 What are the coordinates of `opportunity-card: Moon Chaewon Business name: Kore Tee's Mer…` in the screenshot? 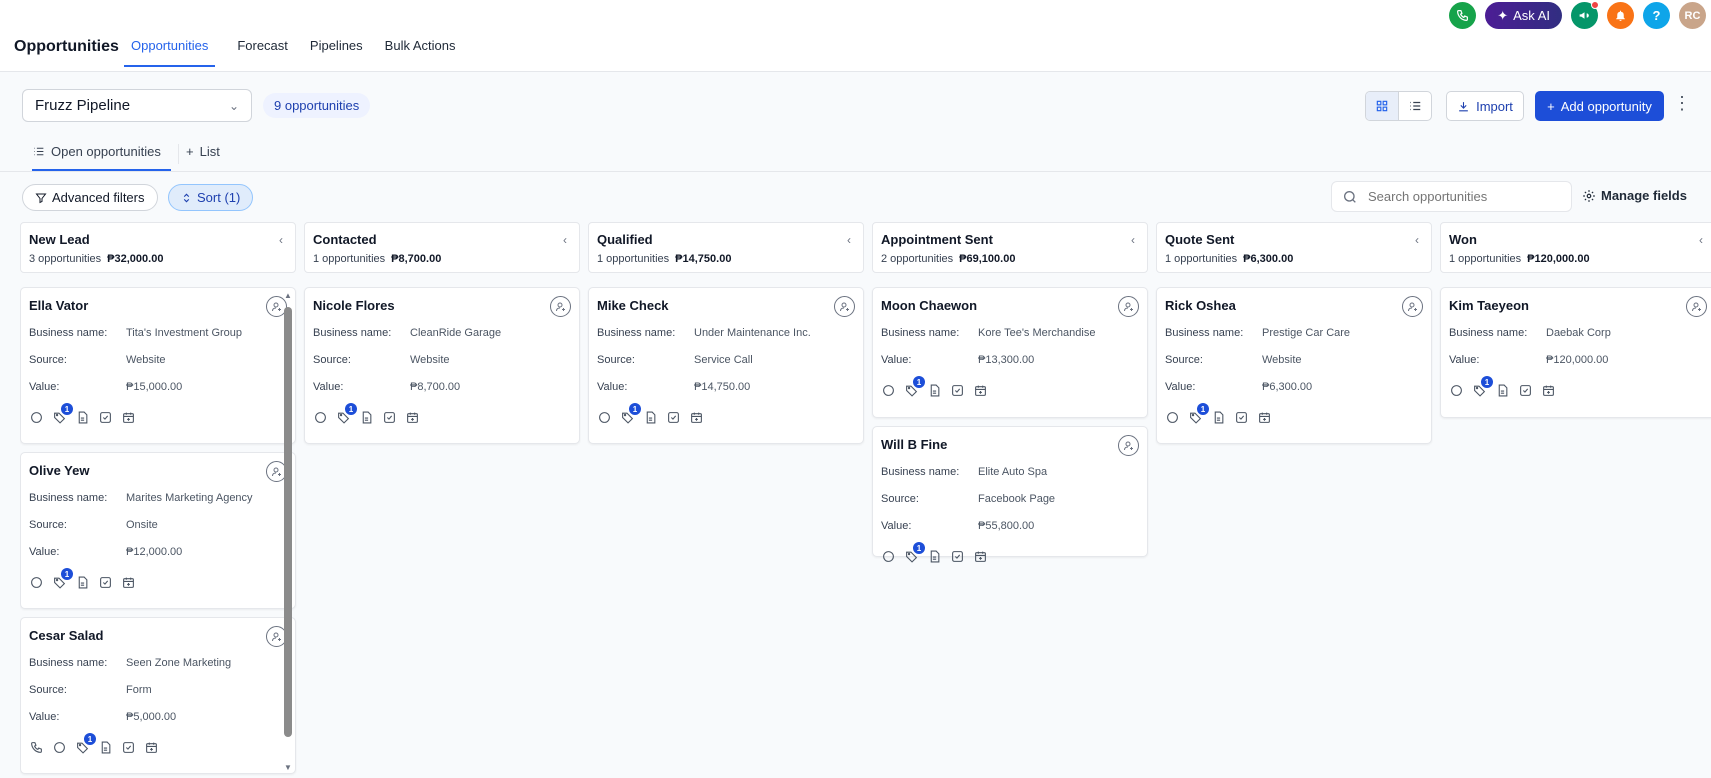 It's located at (1010, 352).